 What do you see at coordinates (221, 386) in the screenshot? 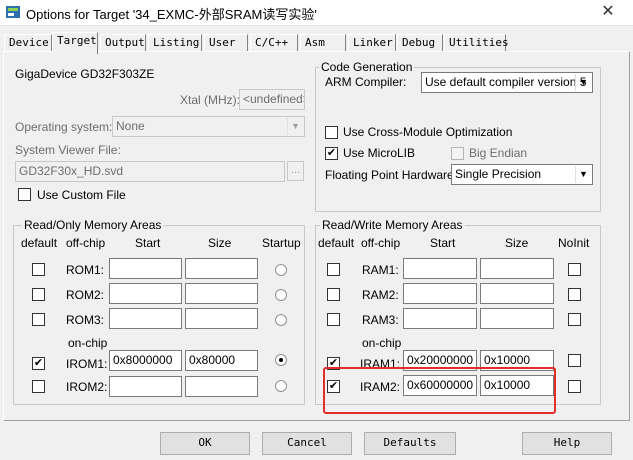
I see `irom2-size-input` at bounding box center [221, 386].